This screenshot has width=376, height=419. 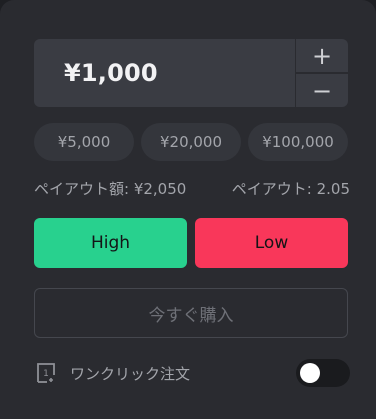 What do you see at coordinates (298, 142) in the screenshot?
I see `preset-button-100000: ¥100,000` at bounding box center [298, 142].